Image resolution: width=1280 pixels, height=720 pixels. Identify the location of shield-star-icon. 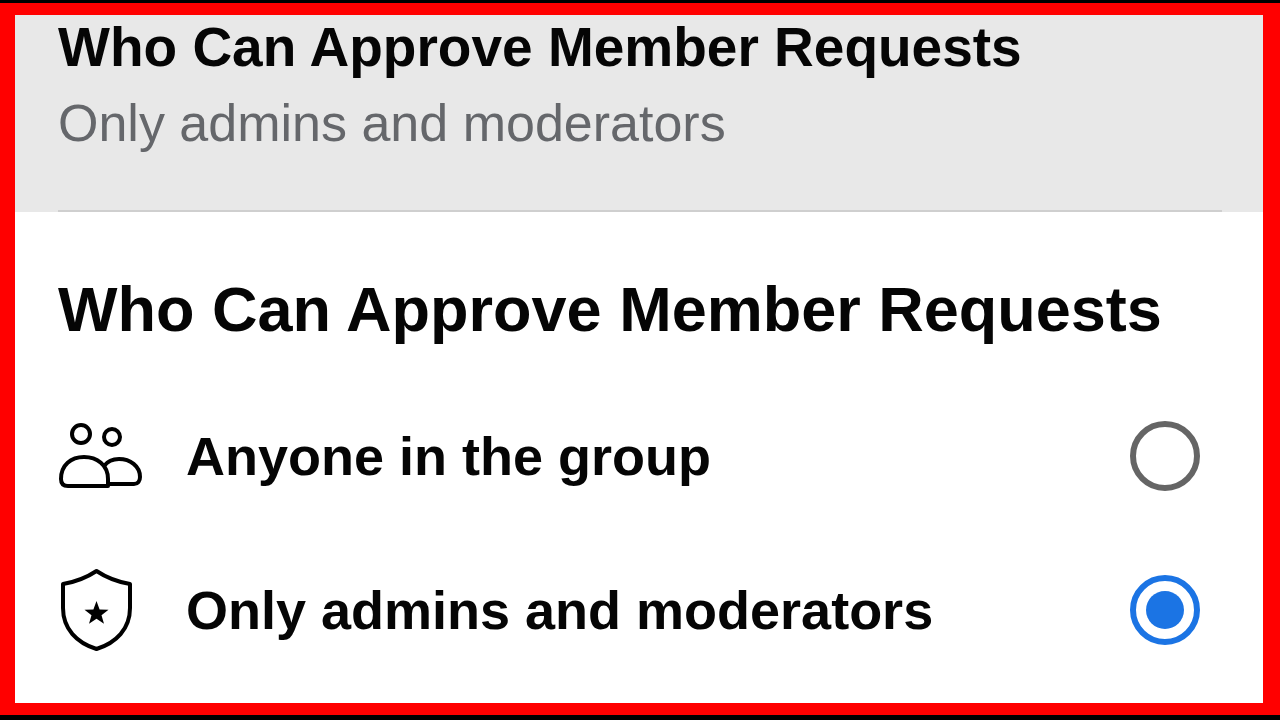
(96, 610).